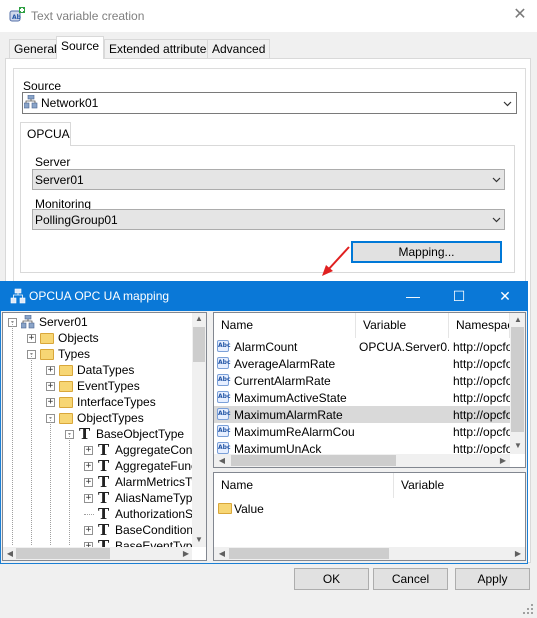  What do you see at coordinates (99, 482) in the screenshot?
I see `tree-node: + T AlarmMetricsTy` at bounding box center [99, 482].